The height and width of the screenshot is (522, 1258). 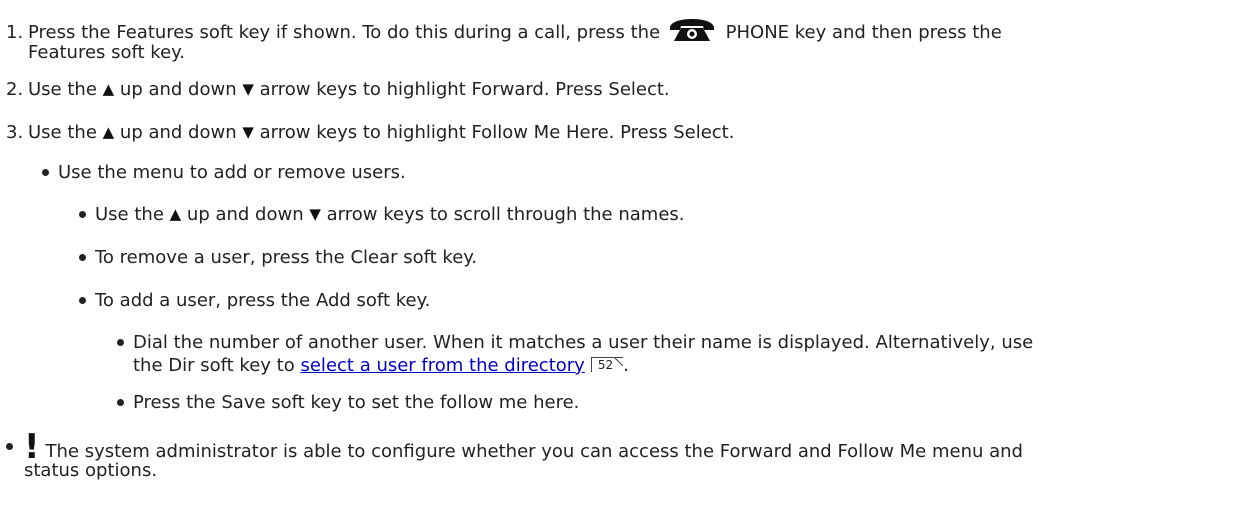 What do you see at coordinates (692, 33) in the screenshot?
I see `phone-handset-icon` at bounding box center [692, 33].